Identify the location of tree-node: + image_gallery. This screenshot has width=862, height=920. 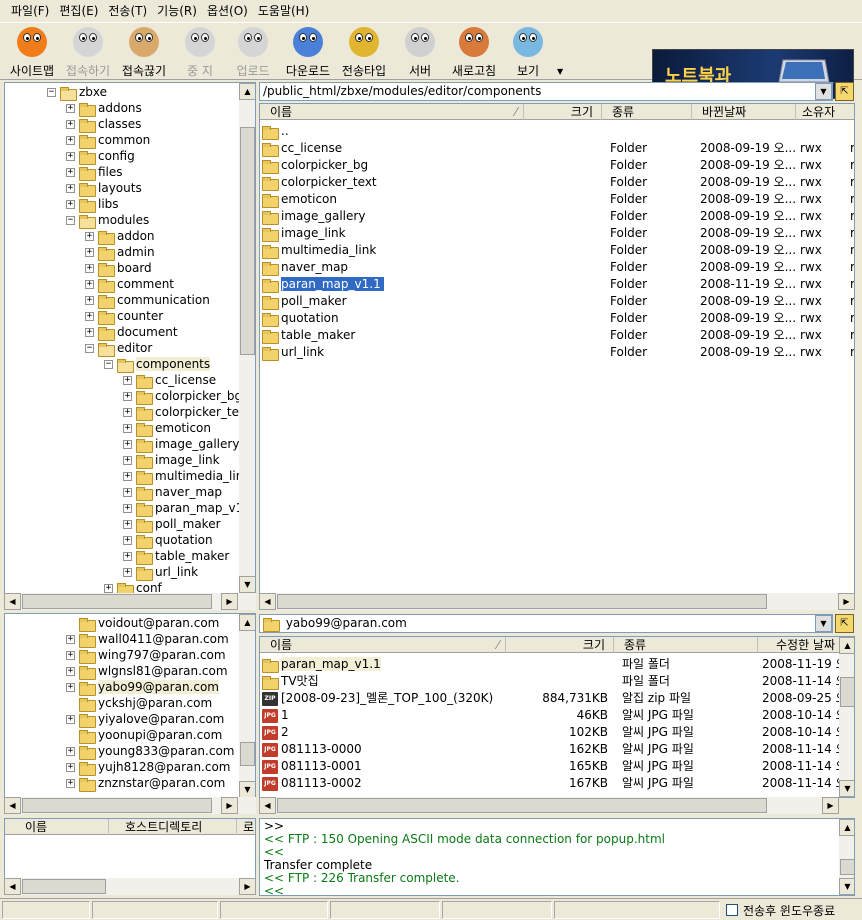
(181, 444).